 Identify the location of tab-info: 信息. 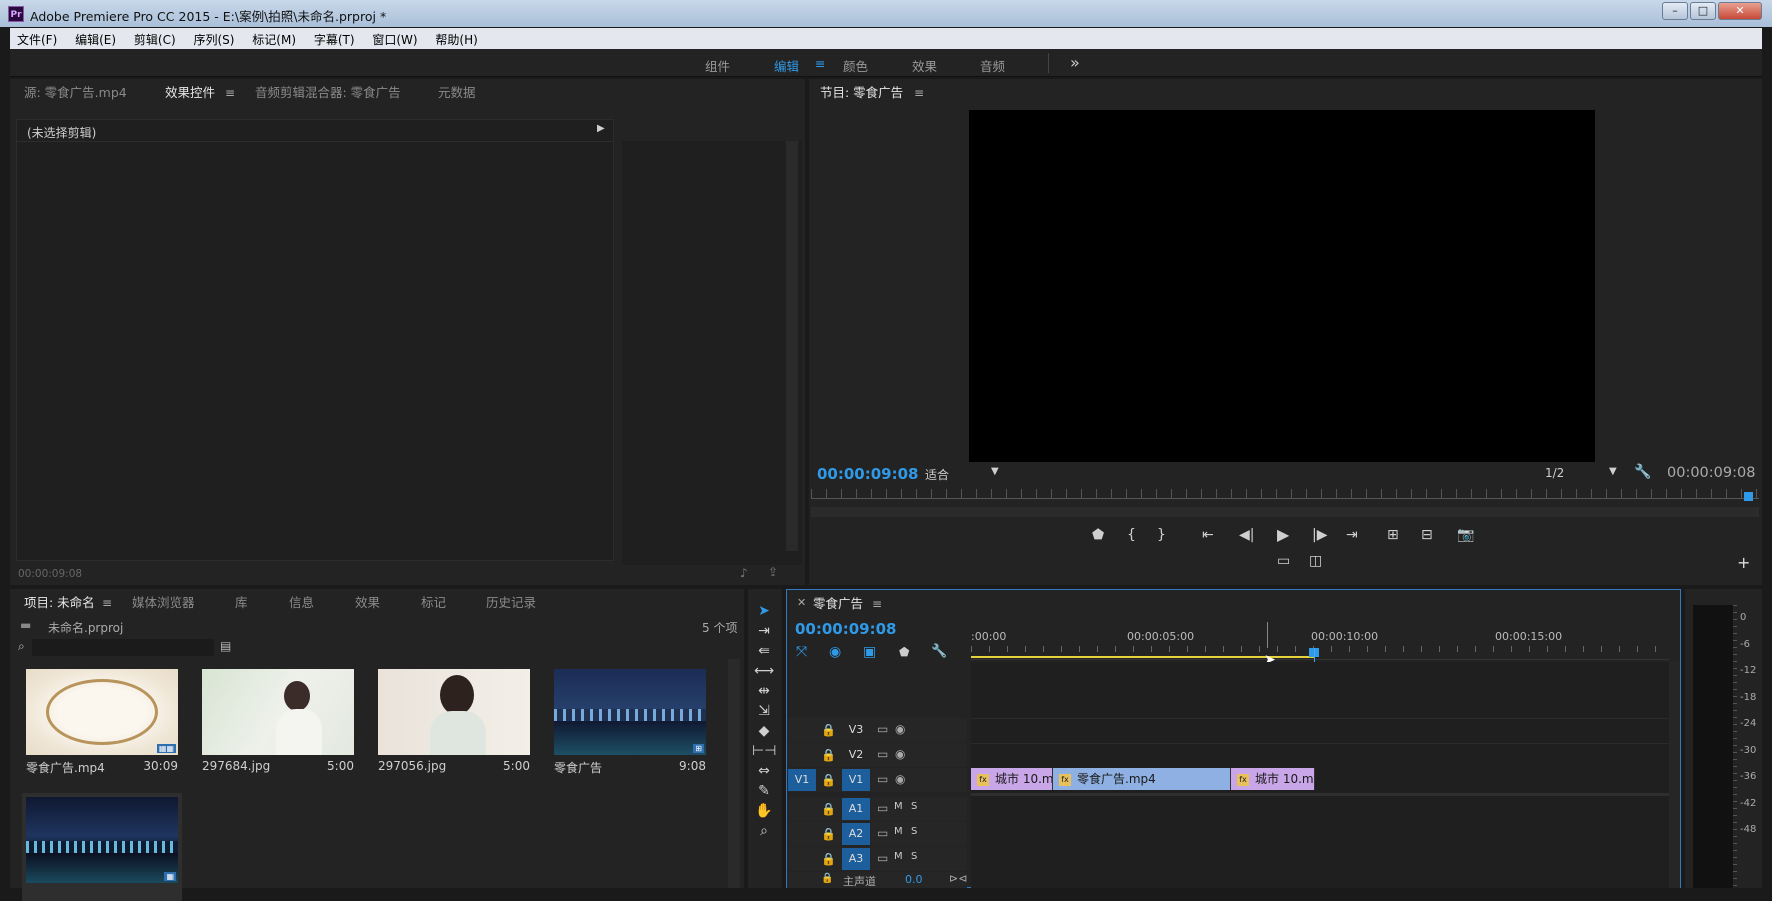
(301, 603).